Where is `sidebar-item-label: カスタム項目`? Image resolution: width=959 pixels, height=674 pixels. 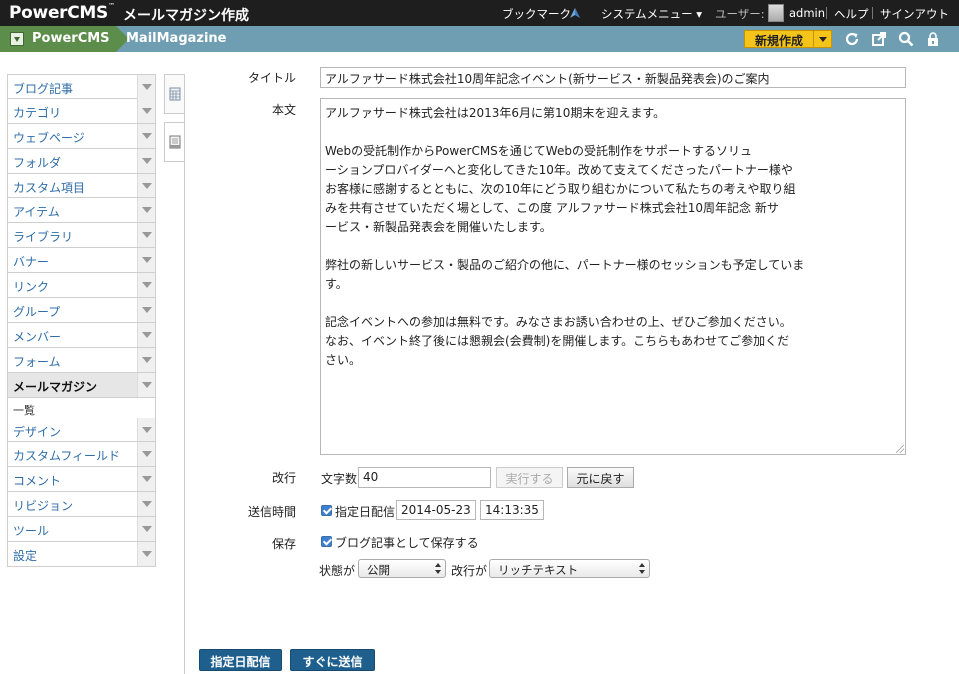 sidebar-item-label: カスタム項目 is located at coordinates (49, 187).